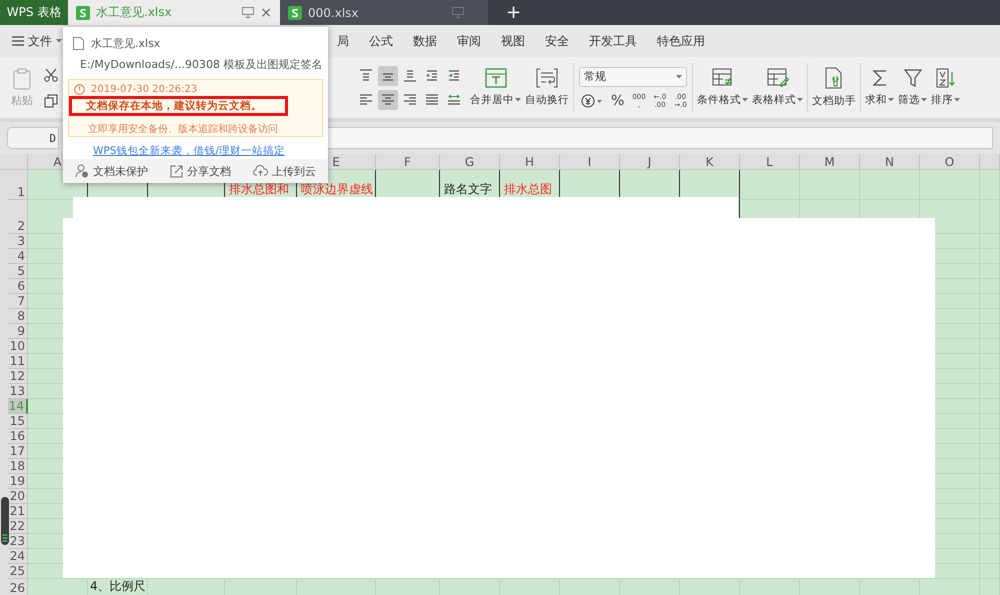  I want to click on align-middle-button, so click(388, 76).